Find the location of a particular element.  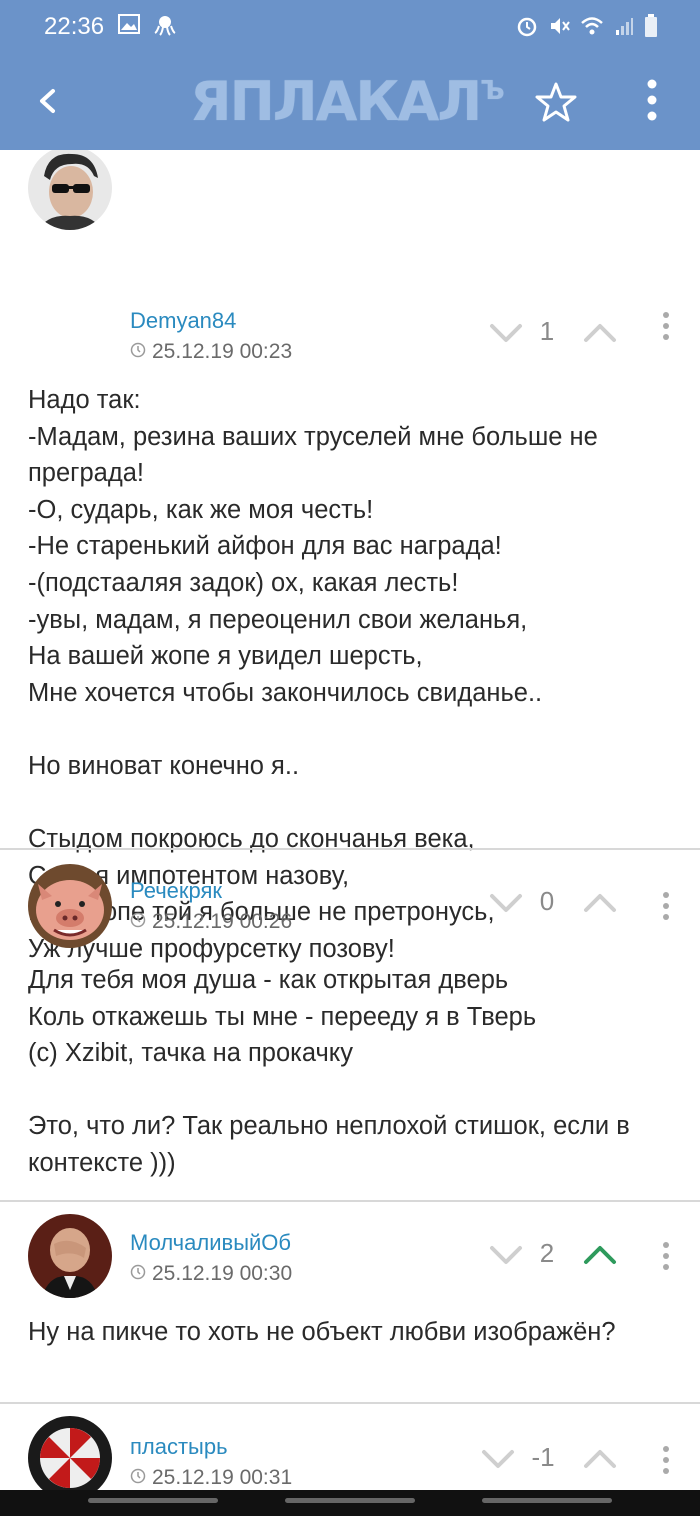

comment-date: 25.12.19 00:30 is located at coordinates (211, 1274).